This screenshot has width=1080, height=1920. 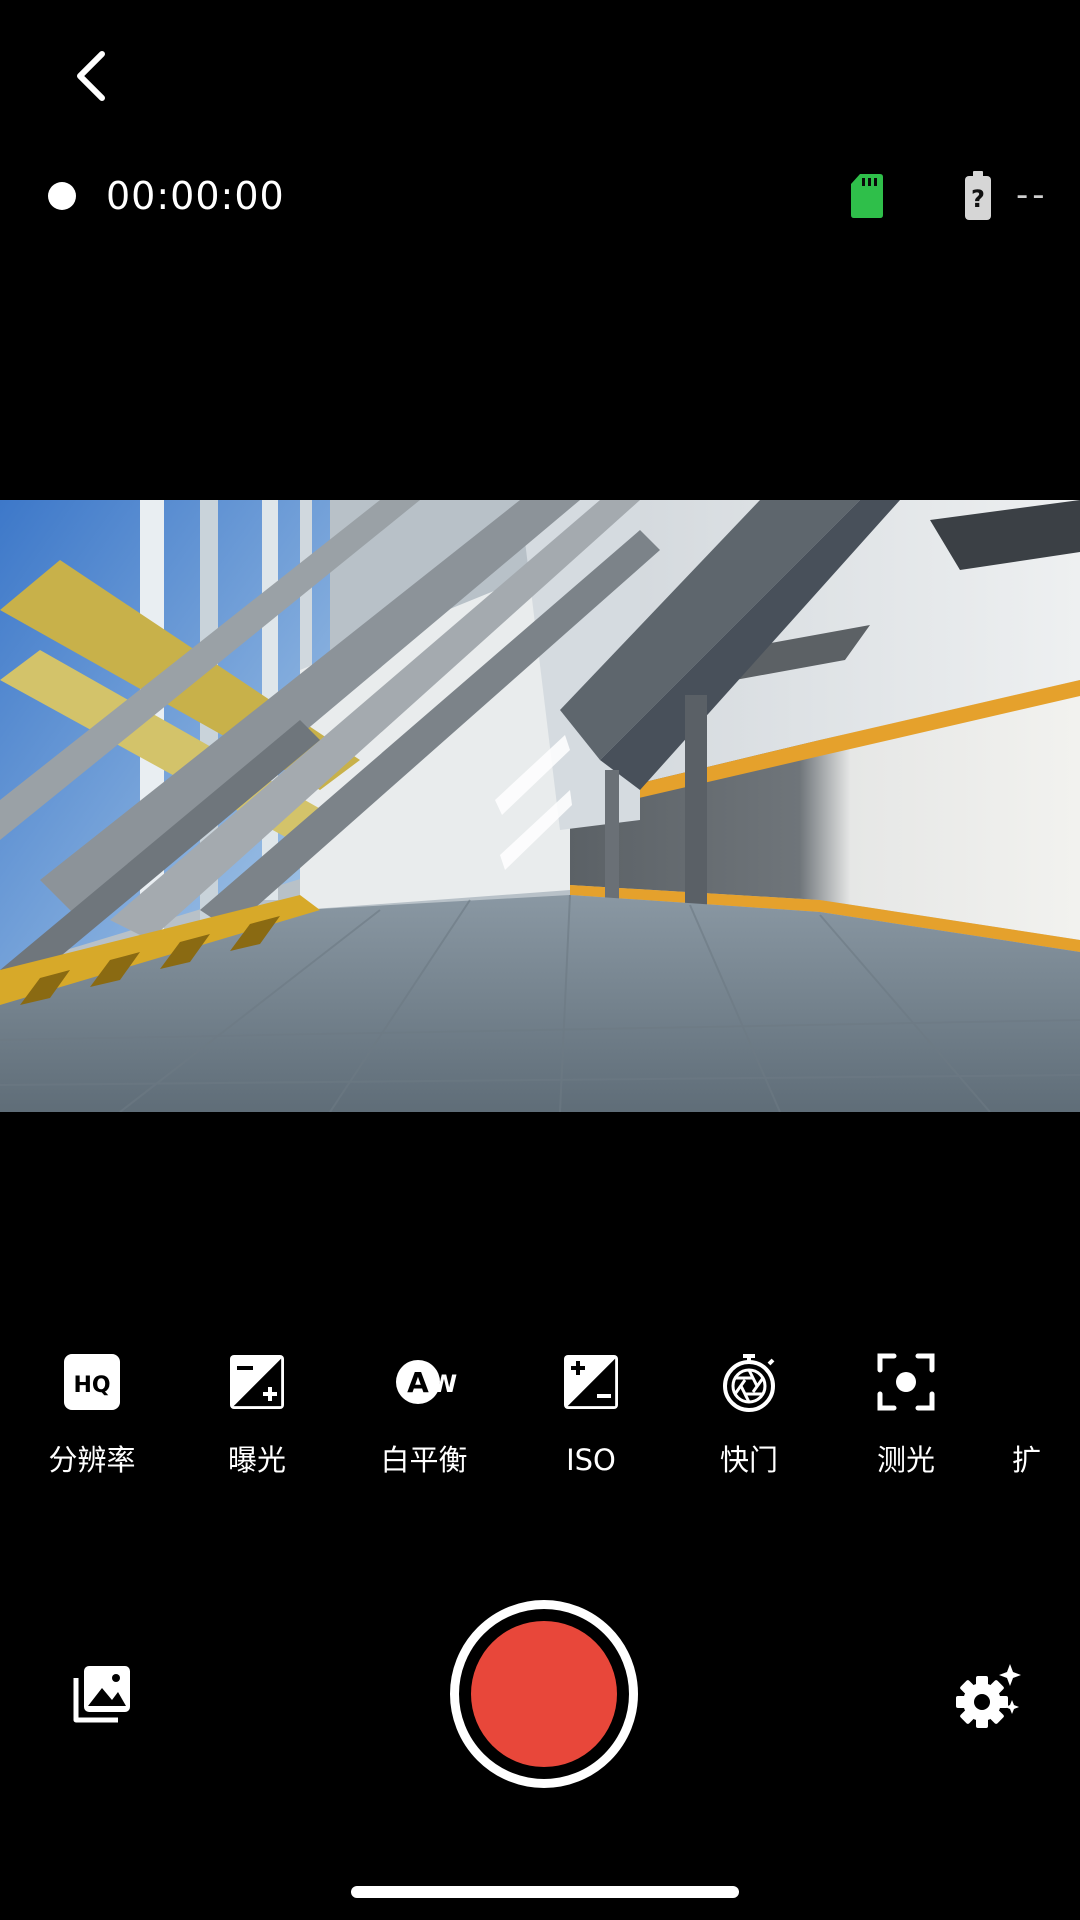 What do you see at coordinates (424, 1460) in the screenshot?
I see `setting-white-balance-label: 白平衡` at bounding box center [424, 1460].